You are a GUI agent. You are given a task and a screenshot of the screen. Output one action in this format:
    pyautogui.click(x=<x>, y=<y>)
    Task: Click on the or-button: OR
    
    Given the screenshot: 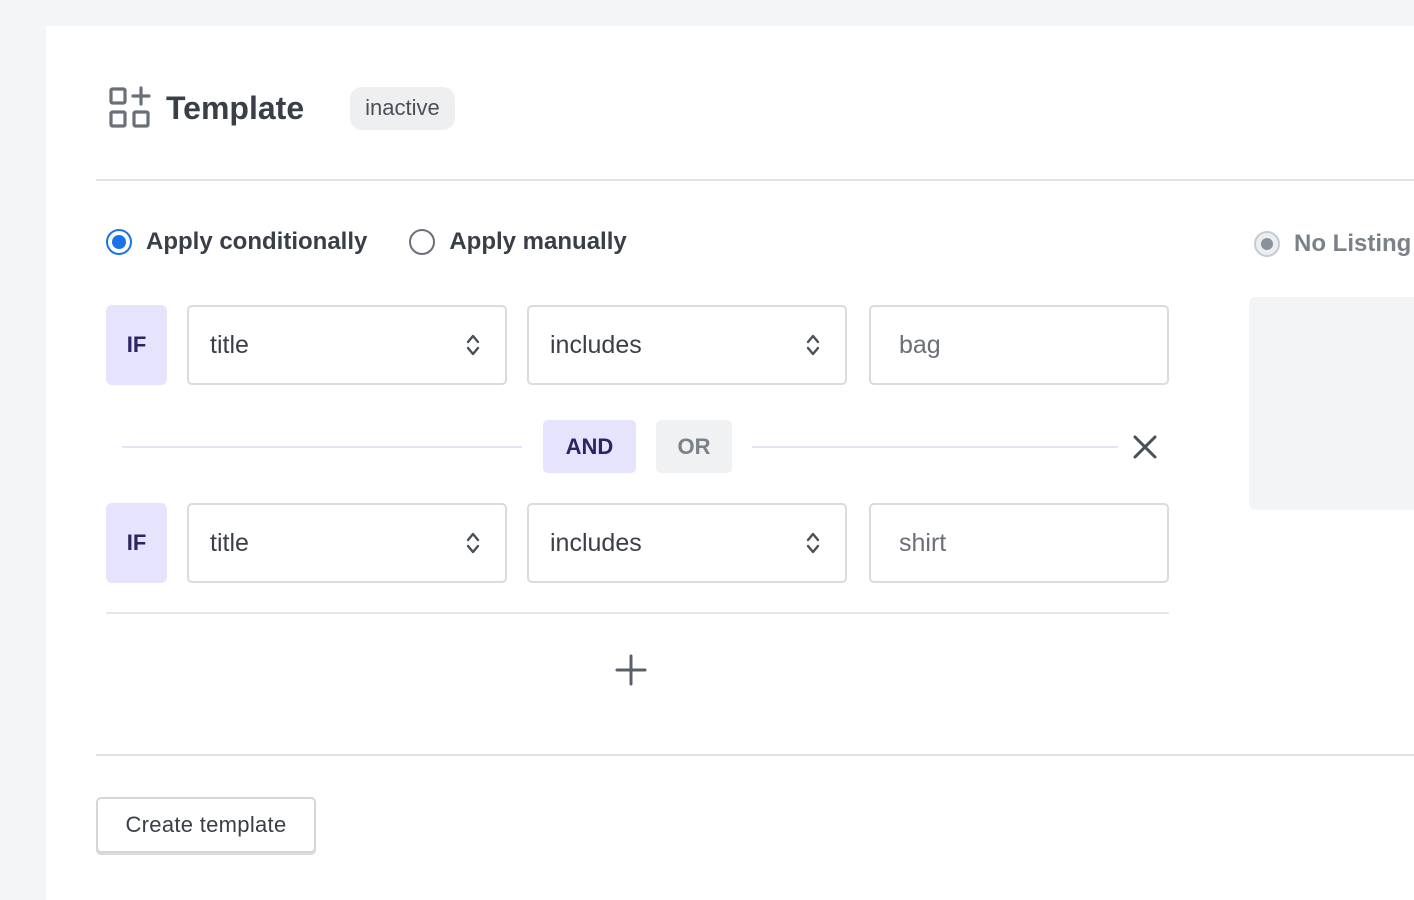 What is the action you would take?
    pyautogui.click(x=694, y=446)
    